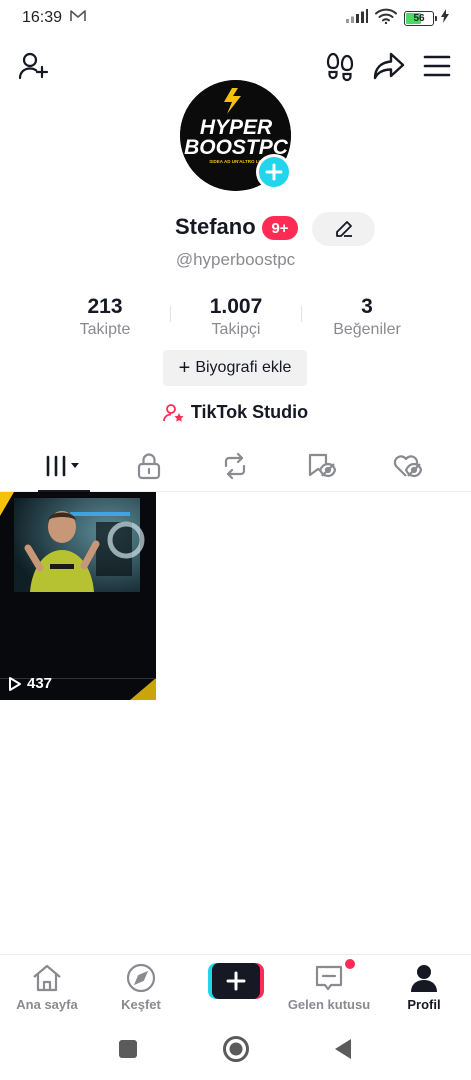 The image size is (471, 1080). I want to click on profile-icon, so click(424, 978).